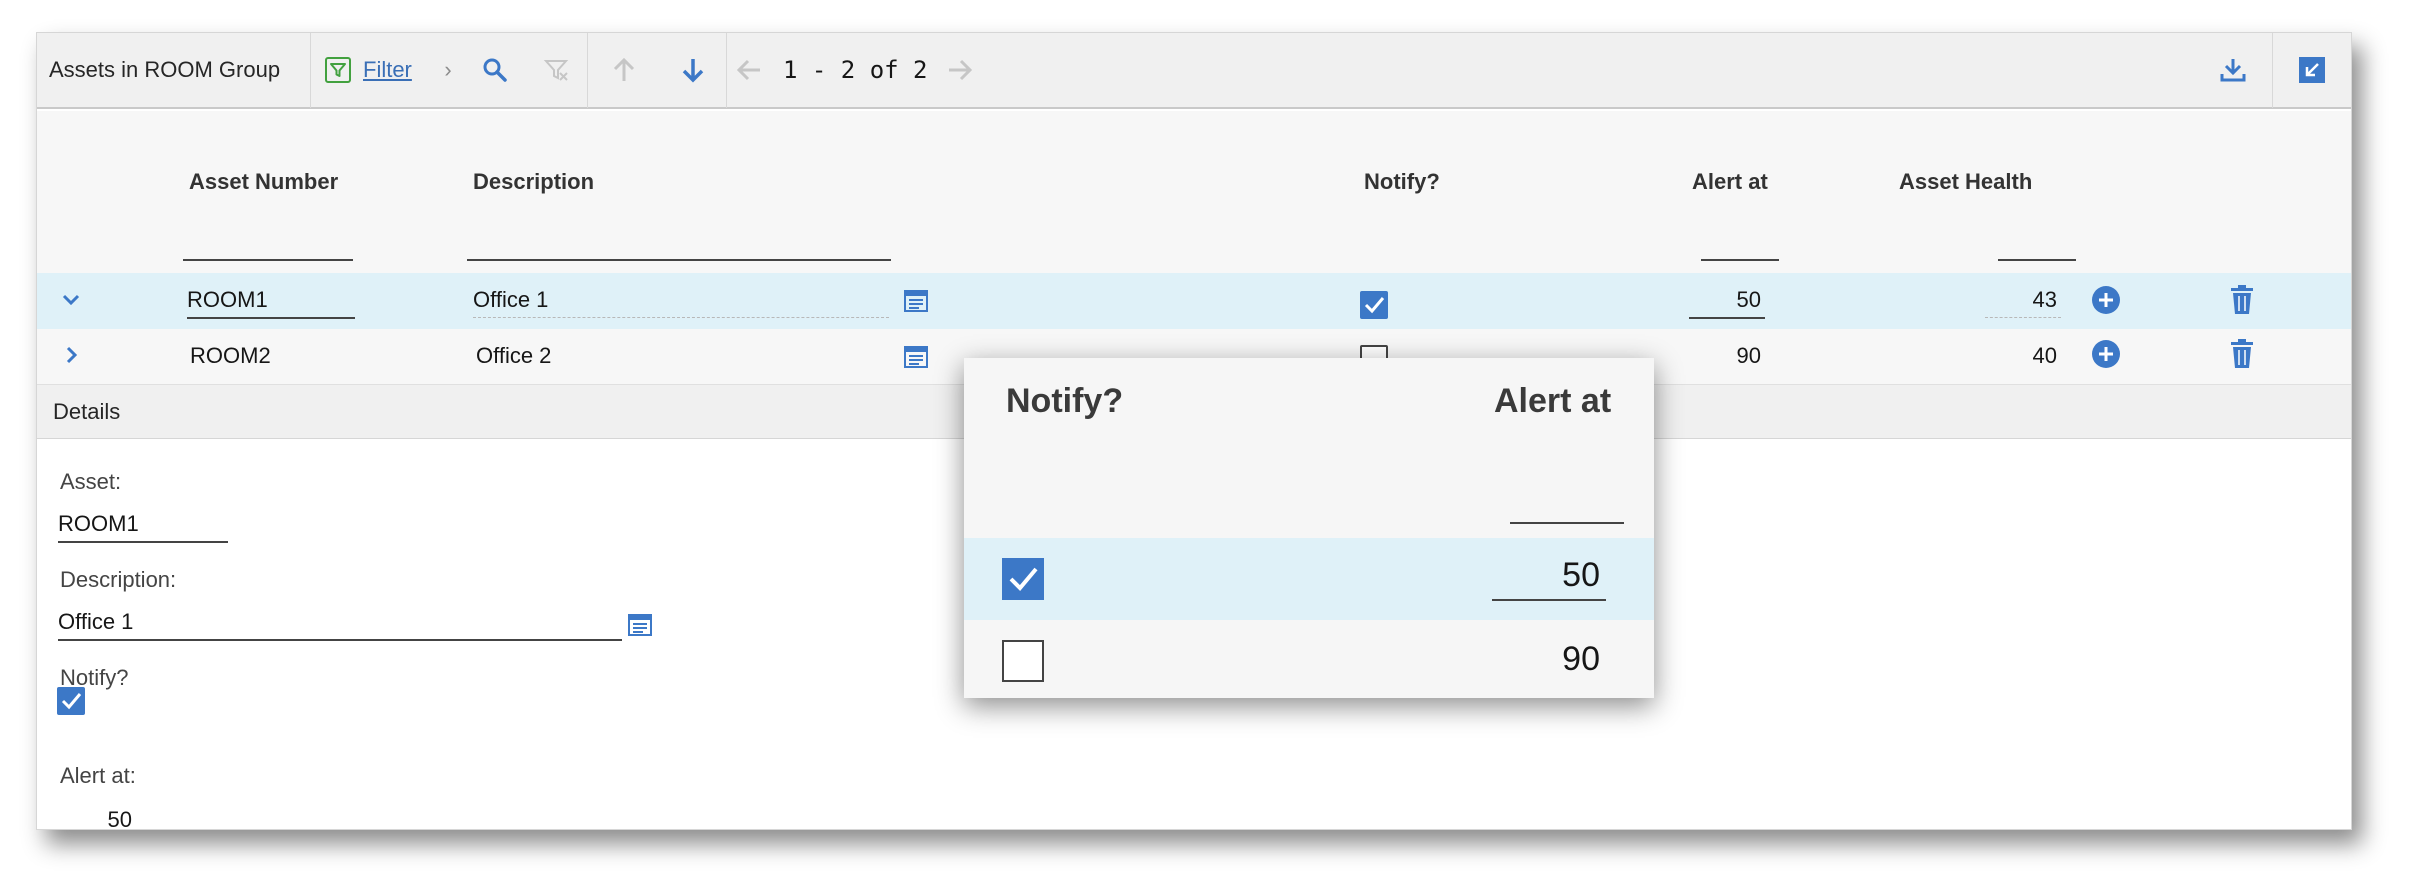 The width and height of the screenshot is (2422, 895). What do you see at coordinates (71, 301) in the screenshot?
I see `chevron-down-icon` at bounding box center [71, 301].